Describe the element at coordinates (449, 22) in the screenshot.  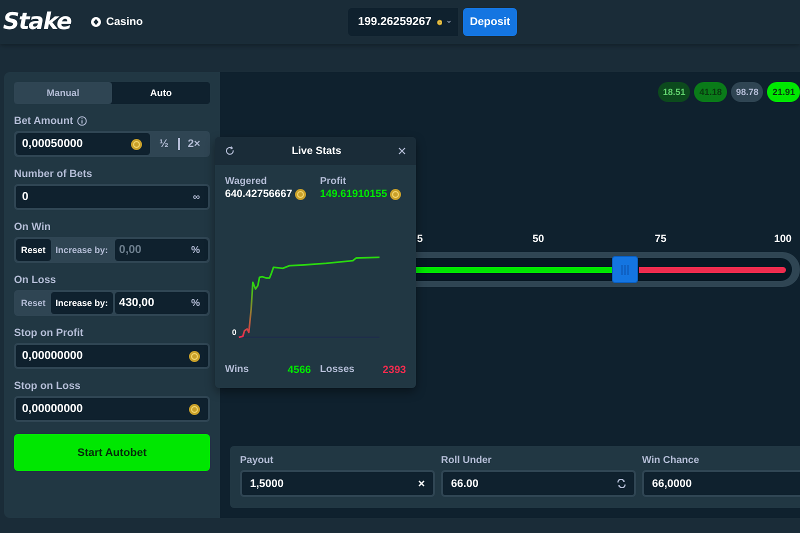
I see `chevron-down-icon` at that location.